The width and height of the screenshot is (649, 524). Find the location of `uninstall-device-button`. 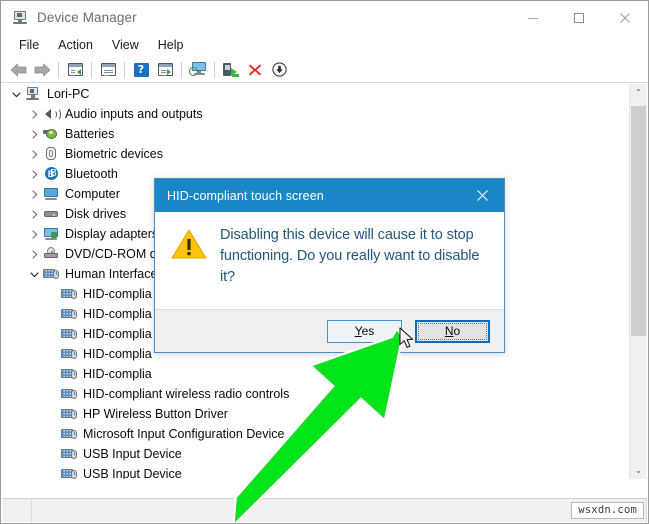

uninstall-device-button is located at coordinates (255, 70).